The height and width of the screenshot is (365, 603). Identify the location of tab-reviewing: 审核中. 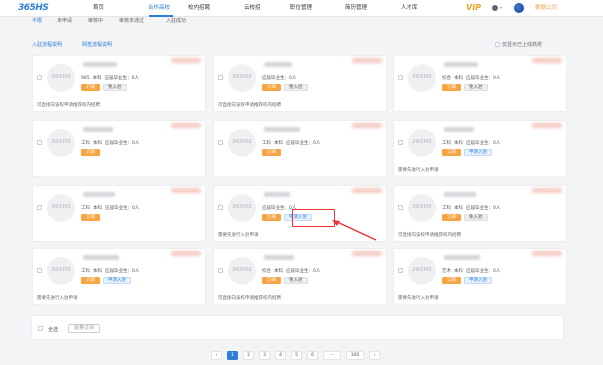
(95, 20).